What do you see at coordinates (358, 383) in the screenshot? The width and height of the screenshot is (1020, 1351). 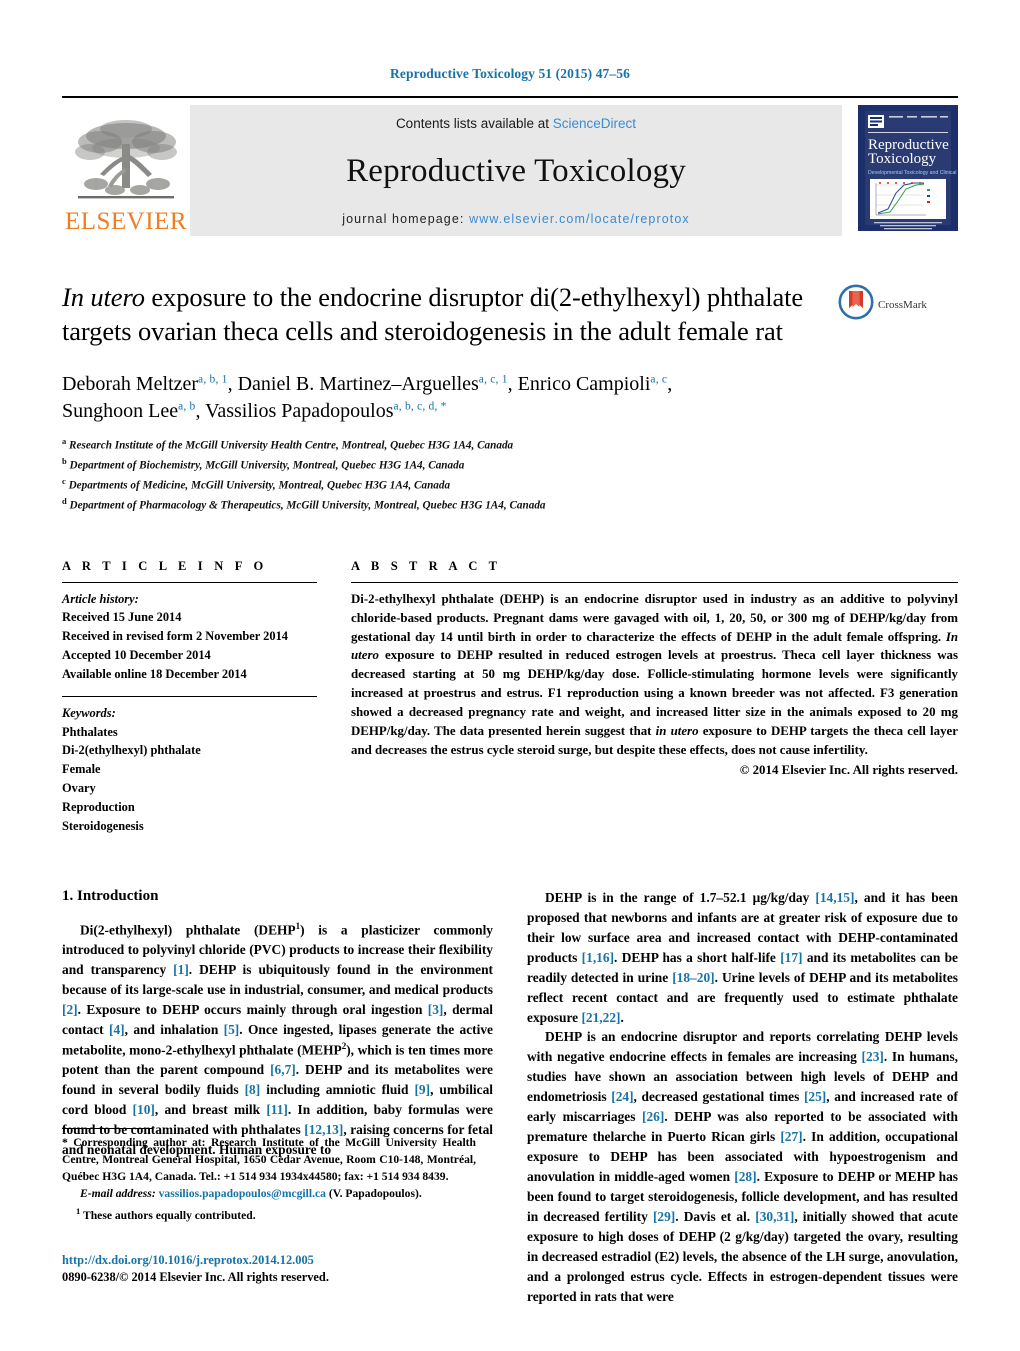 I see `author-name: Daniel B. Martinez–Arguelles` at bounding box center [358, 383].